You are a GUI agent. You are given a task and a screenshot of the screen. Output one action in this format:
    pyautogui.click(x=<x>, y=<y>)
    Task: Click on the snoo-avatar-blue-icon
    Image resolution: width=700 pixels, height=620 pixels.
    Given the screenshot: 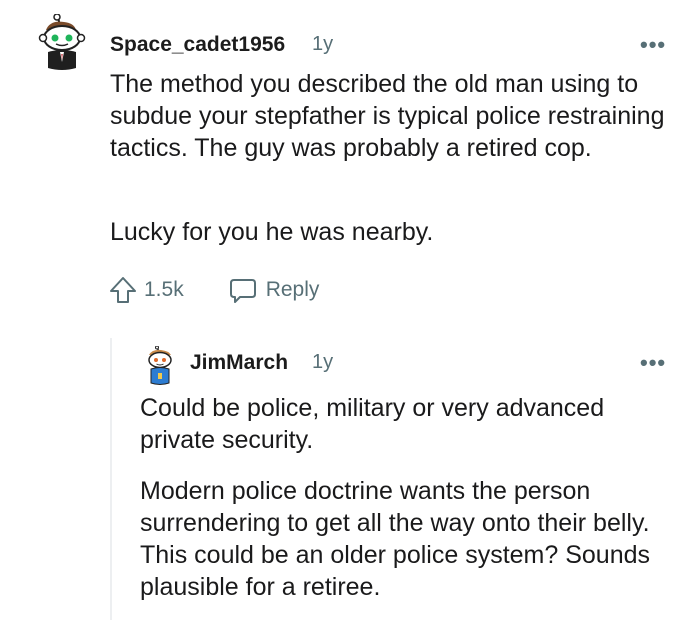 What is the action you would take?
    pyautogui.click(x=160, y=365)
    